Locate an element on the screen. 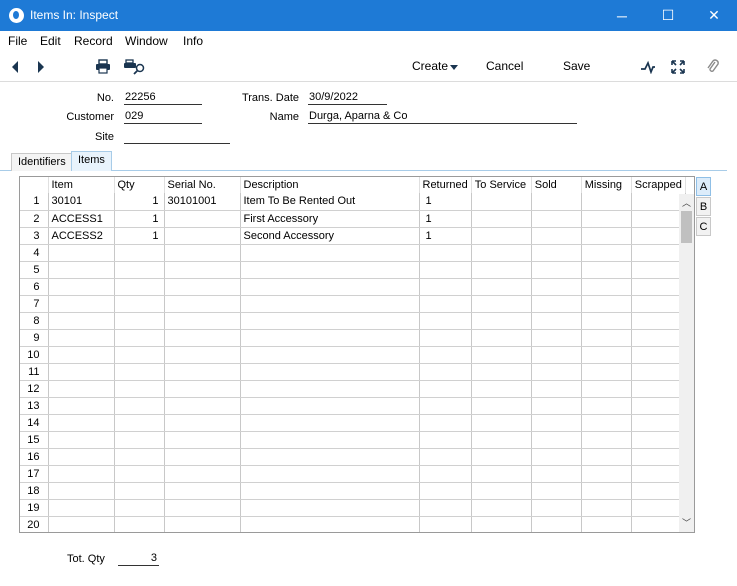 The width and height of the screenshot is (737, 586). close-button: ✕ is located at coordinates (714, 15).